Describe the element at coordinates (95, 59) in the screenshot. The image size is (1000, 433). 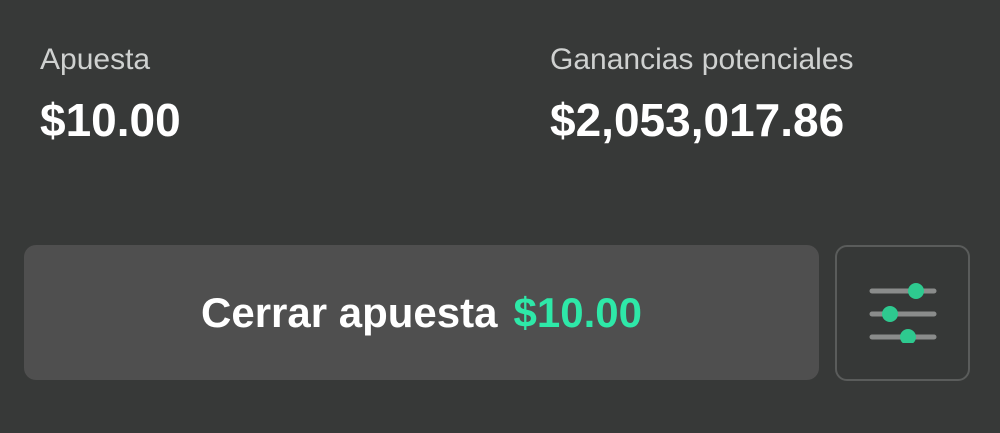
I see `bet-label: Apuesta` at that location.